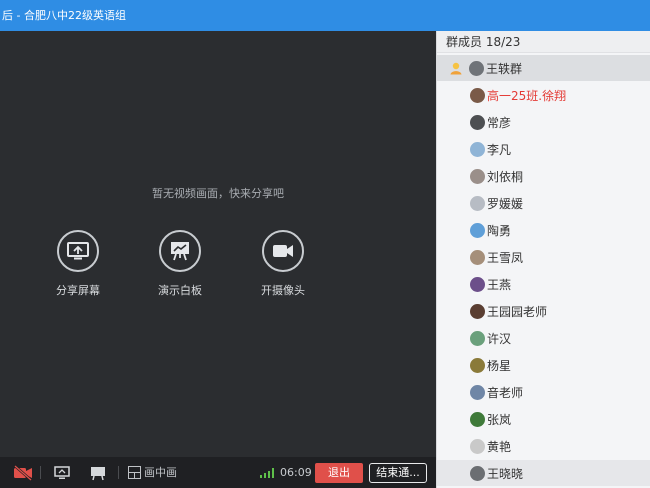 The image size is (650, 488). What do you see at coordinates (543, 149) in the screenshot?
I see `member-row: 李凡` at bounding box center [543, 149].